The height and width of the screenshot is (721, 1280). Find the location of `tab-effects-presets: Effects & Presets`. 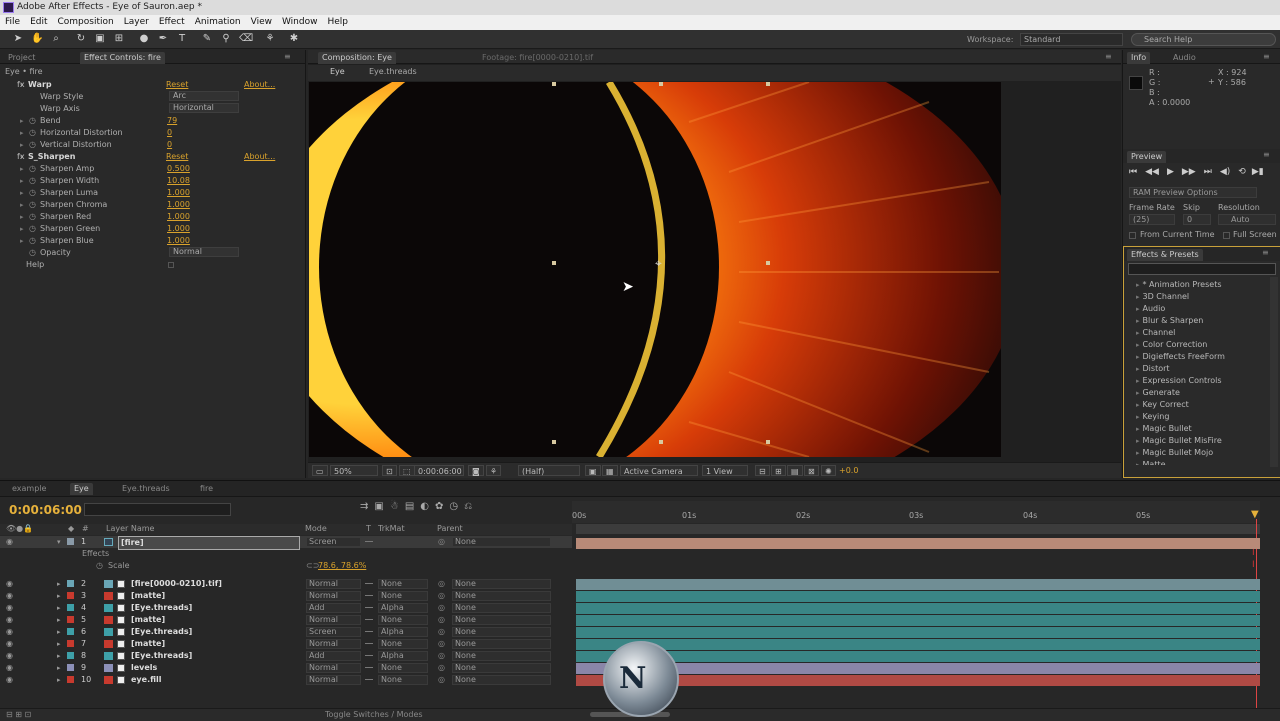

tab-effects-presets: Effects & Presets is located at coordinates (1165, 255).